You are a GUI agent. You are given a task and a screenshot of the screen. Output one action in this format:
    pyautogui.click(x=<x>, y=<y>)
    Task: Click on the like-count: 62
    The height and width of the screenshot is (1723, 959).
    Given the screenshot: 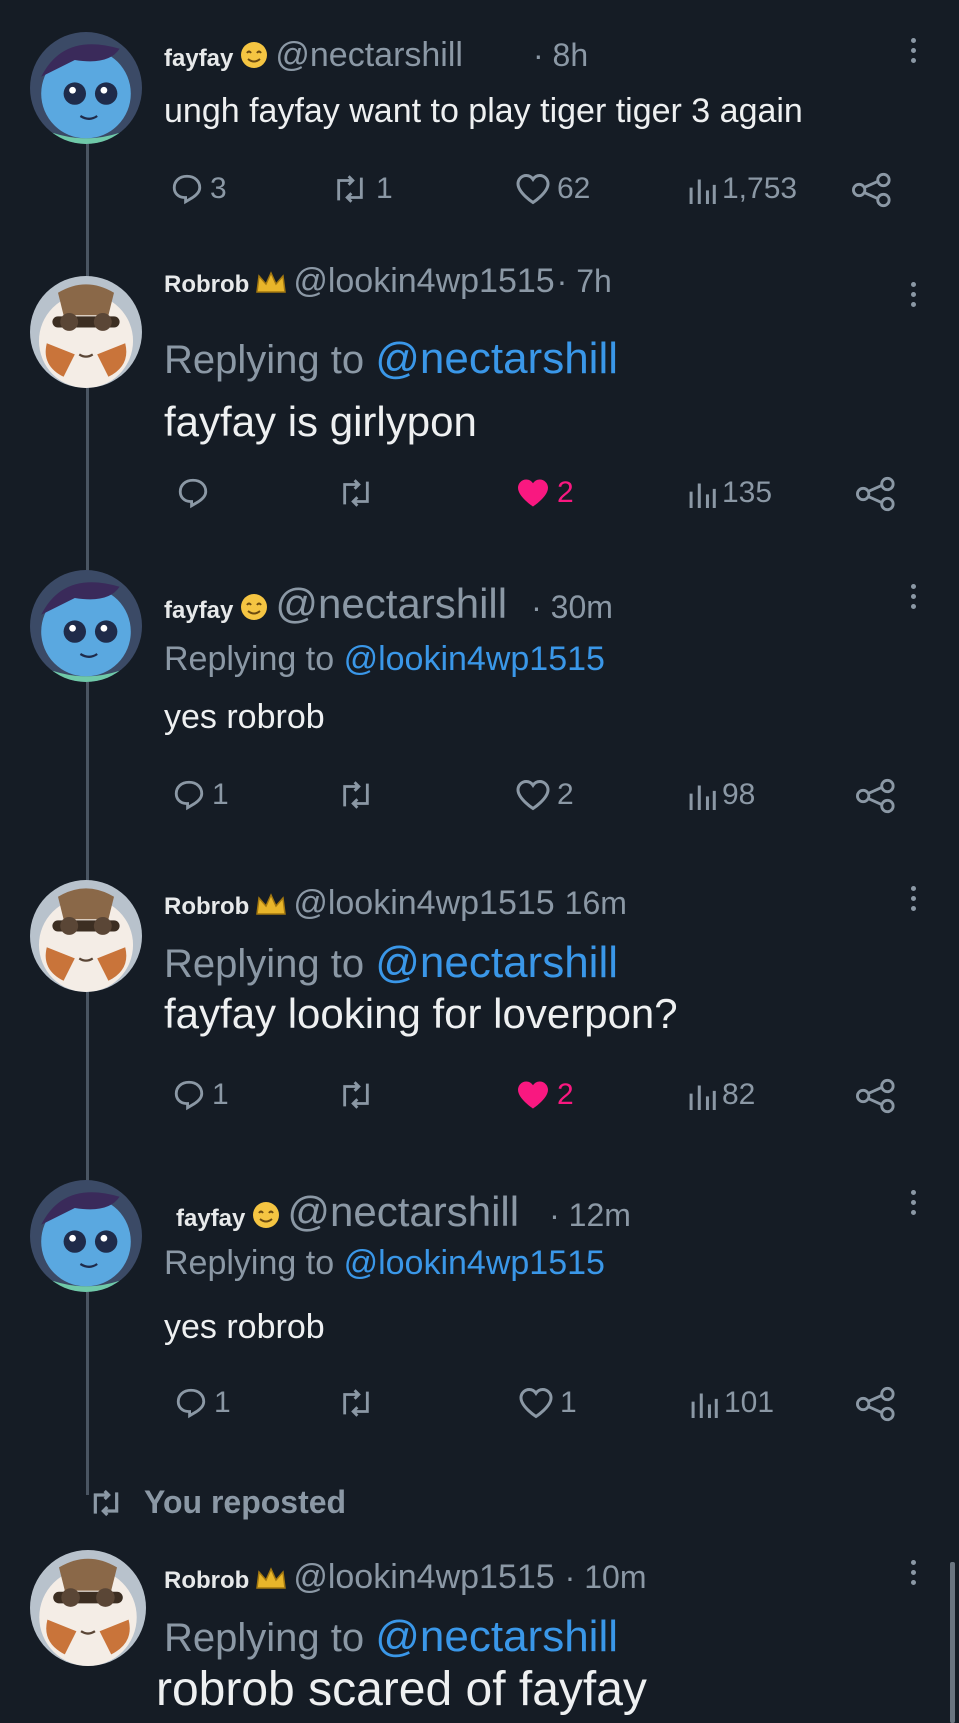 What is the action you would take?
    pyautogui.click(x=574, y=188)
    